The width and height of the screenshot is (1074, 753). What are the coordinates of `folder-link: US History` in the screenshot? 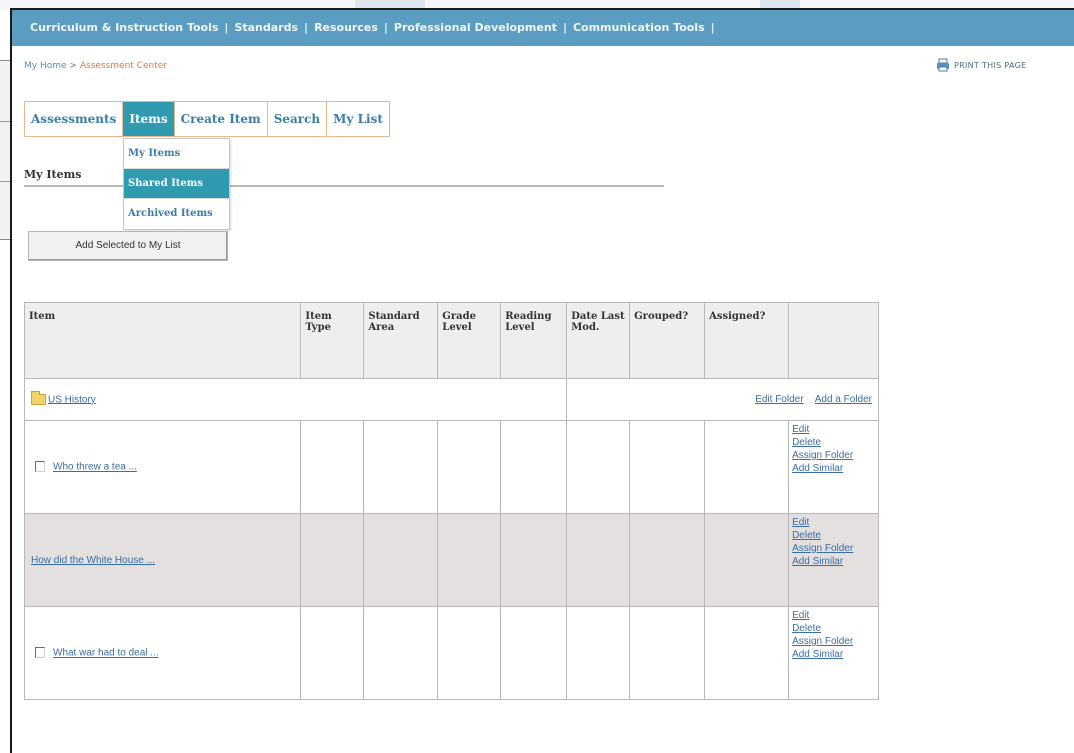 It's located at (72, 399).